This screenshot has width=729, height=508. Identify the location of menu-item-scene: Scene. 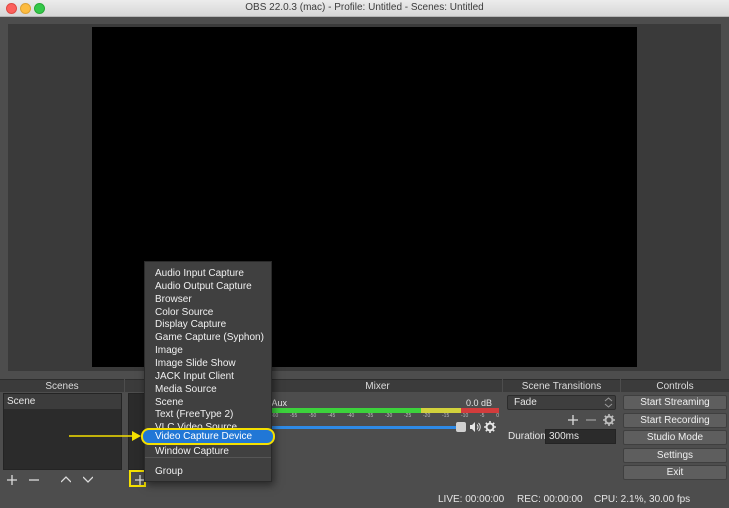
(169, 402).